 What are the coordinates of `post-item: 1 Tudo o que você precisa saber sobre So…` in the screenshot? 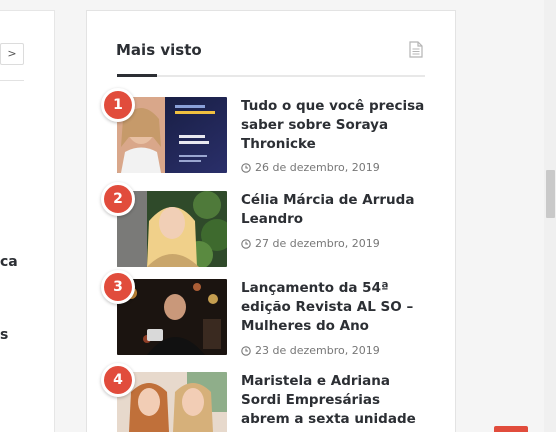 It's located at (264, 132).